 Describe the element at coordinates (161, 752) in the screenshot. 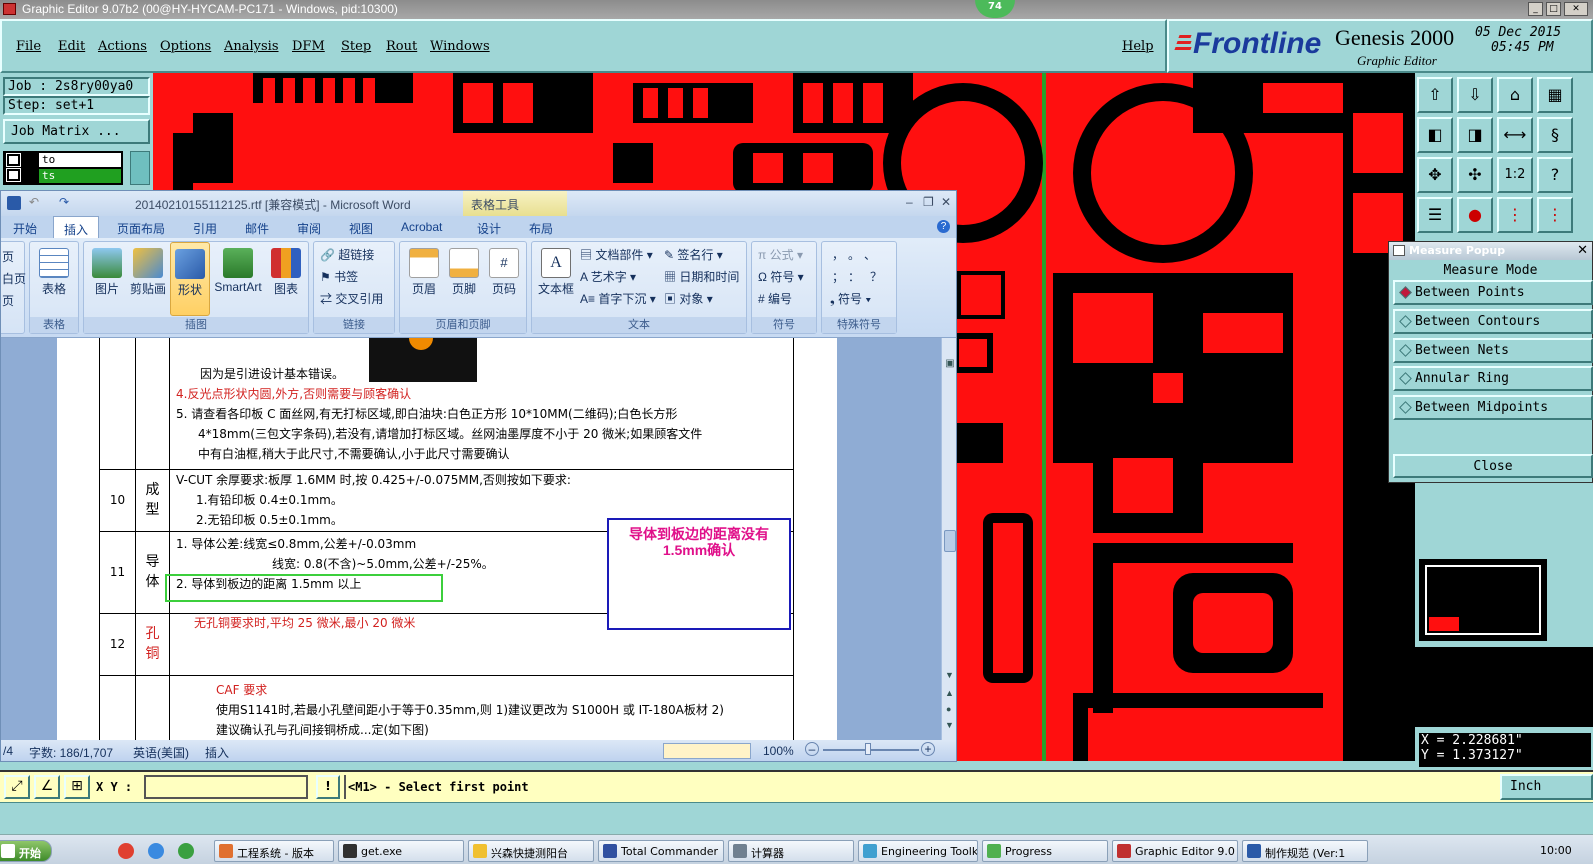

I see `language-indicator: 英语(美国)` at that location.